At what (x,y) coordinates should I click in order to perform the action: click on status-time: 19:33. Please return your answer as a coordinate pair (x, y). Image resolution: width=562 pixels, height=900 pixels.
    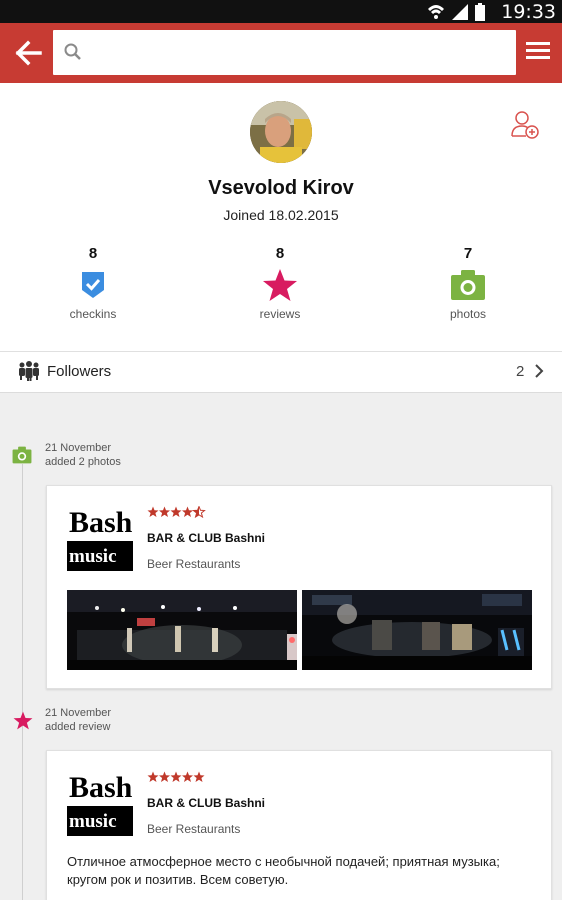
    Looking at the image, I should click on (528, 12).